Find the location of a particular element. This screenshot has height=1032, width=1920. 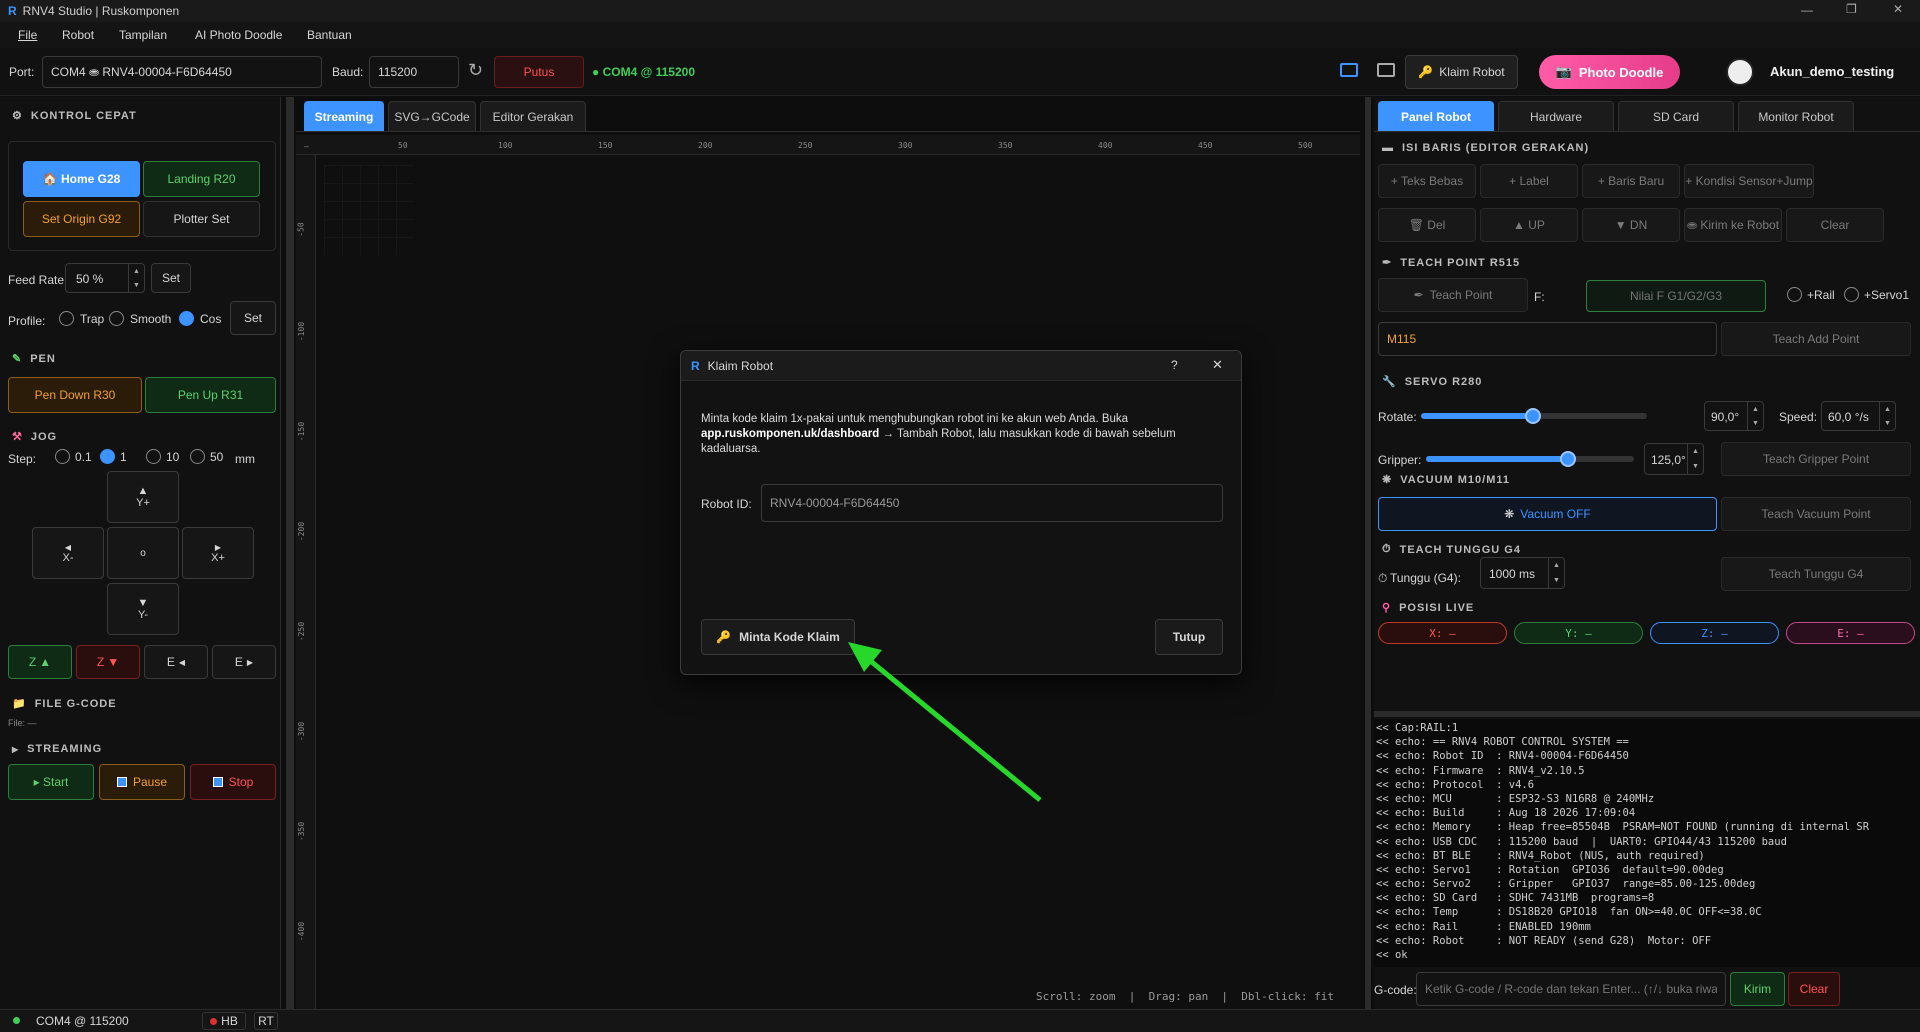

plotter-set-button: Plotter Set is located at coordinates (201, 219).